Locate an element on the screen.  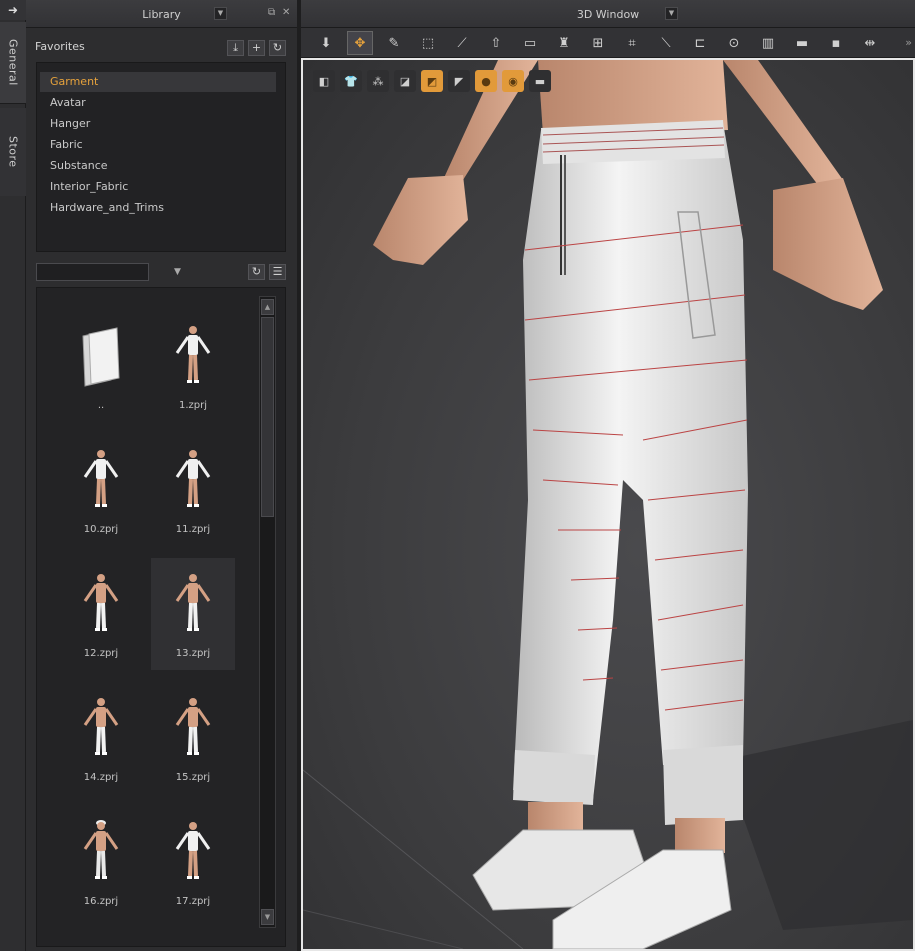
library-menu-dropdown: ▼ is located at coordinates (220, 13).